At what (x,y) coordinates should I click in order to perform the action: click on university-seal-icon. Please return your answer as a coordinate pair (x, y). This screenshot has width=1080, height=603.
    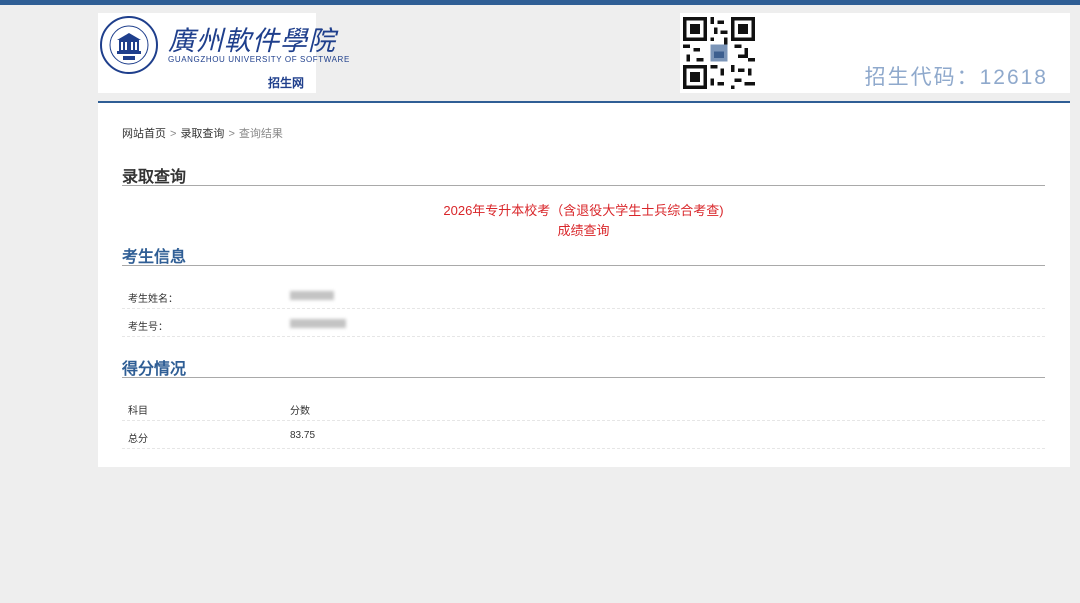
    Looking at the image, I should click on (129, 45).